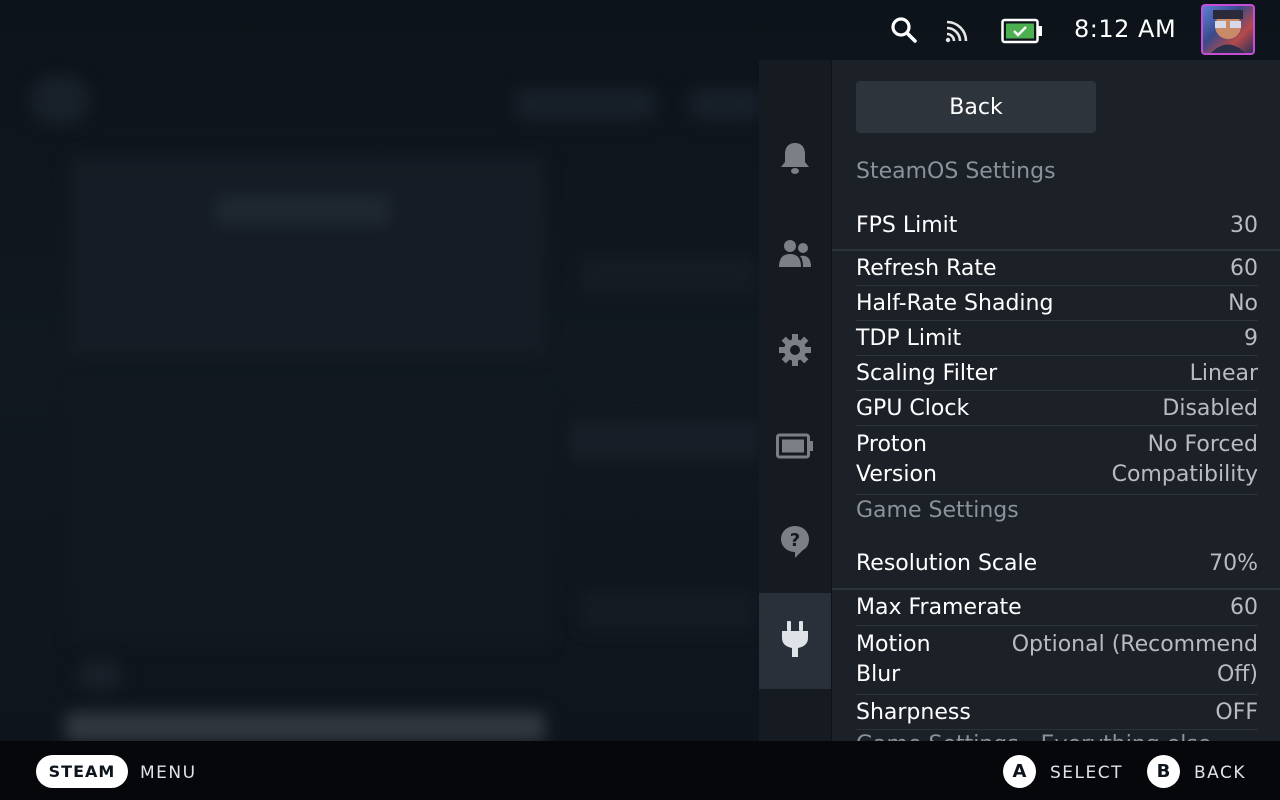  I want to click on notifications-tab, so click(795, 160).